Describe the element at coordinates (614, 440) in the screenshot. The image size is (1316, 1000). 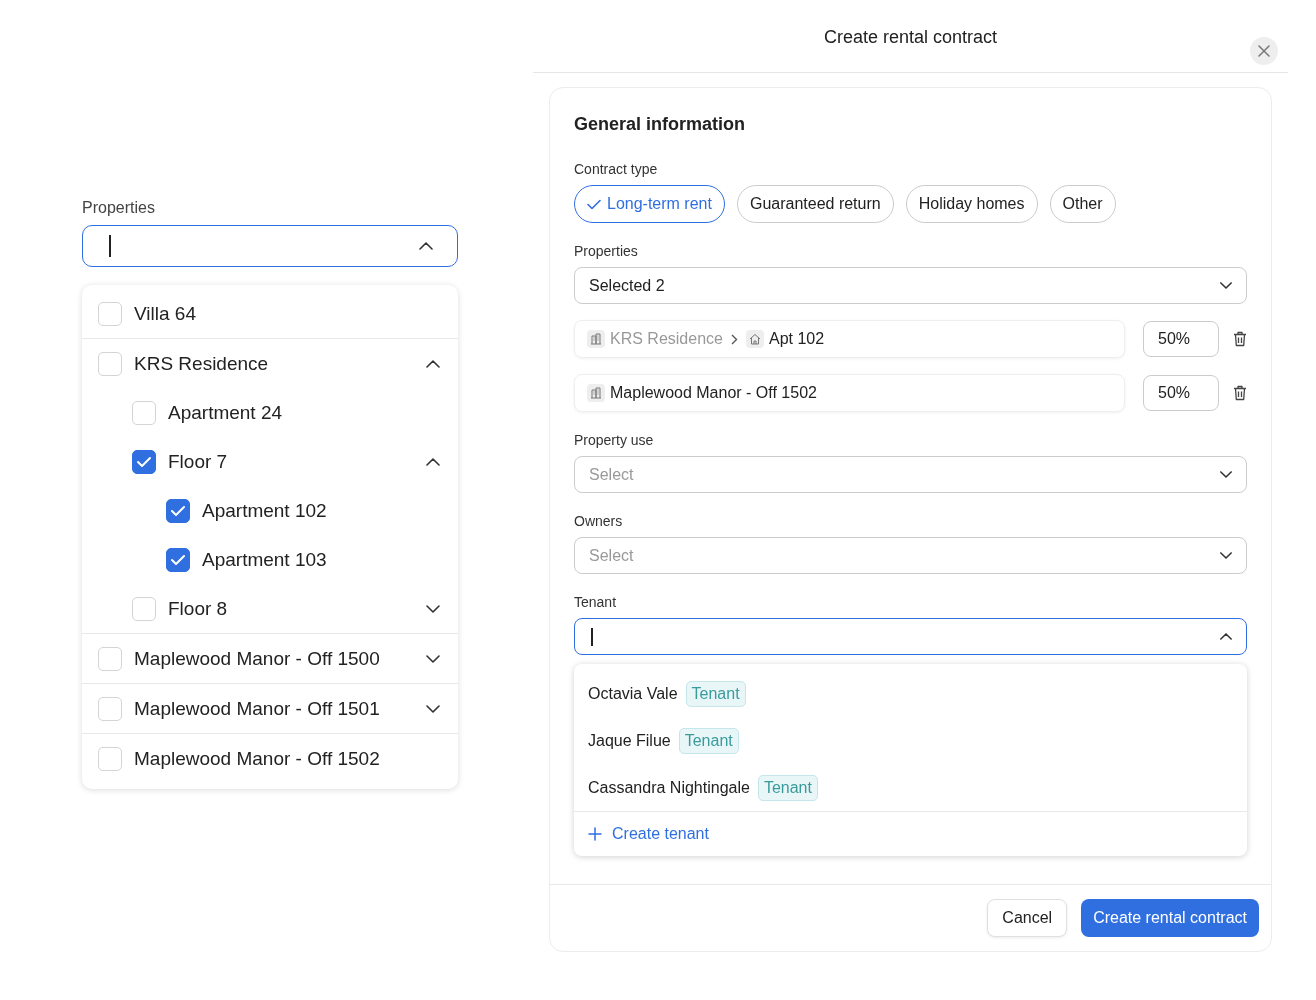
I see `field-label: Property use` at that location.